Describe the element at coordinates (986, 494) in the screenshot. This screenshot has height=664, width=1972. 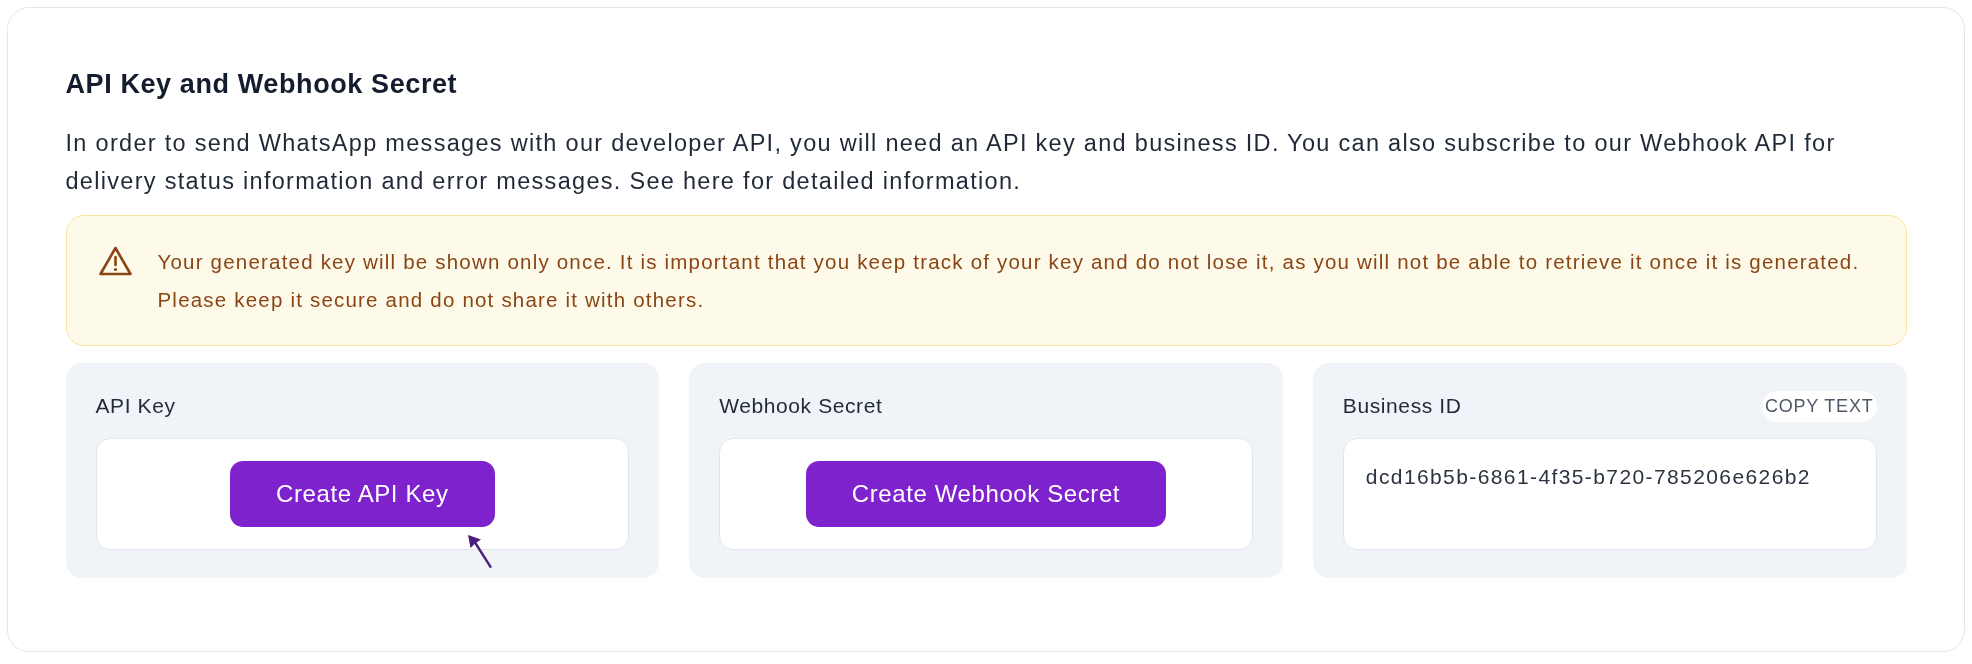
I see `create-button: Create Webhook Secret` at that location.